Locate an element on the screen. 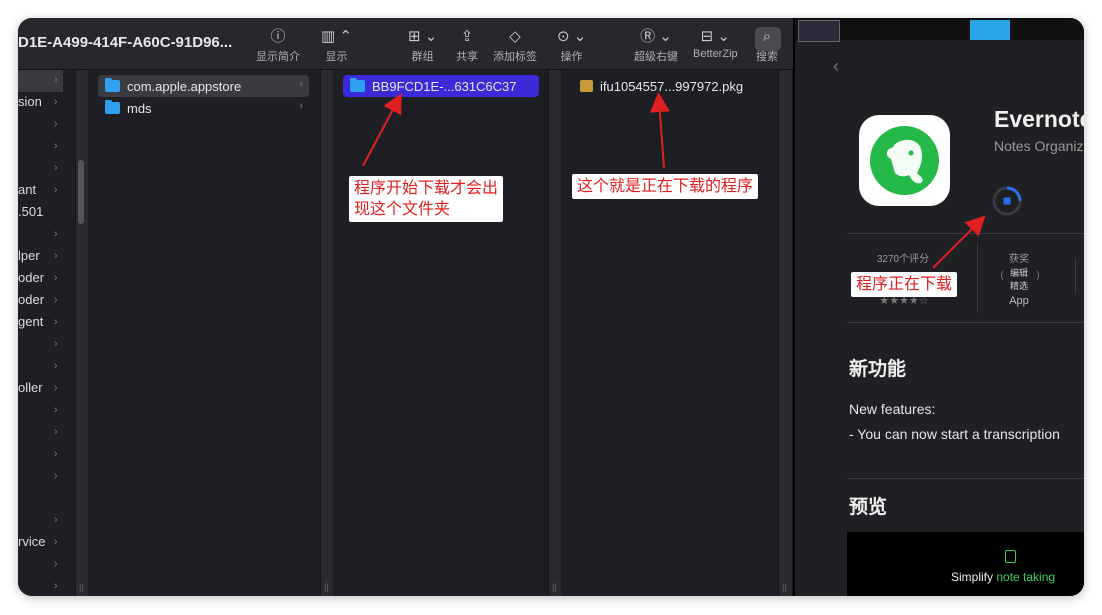 The image size is (1102, 615). arrow-to-folder is located at coordinates (382, 129).